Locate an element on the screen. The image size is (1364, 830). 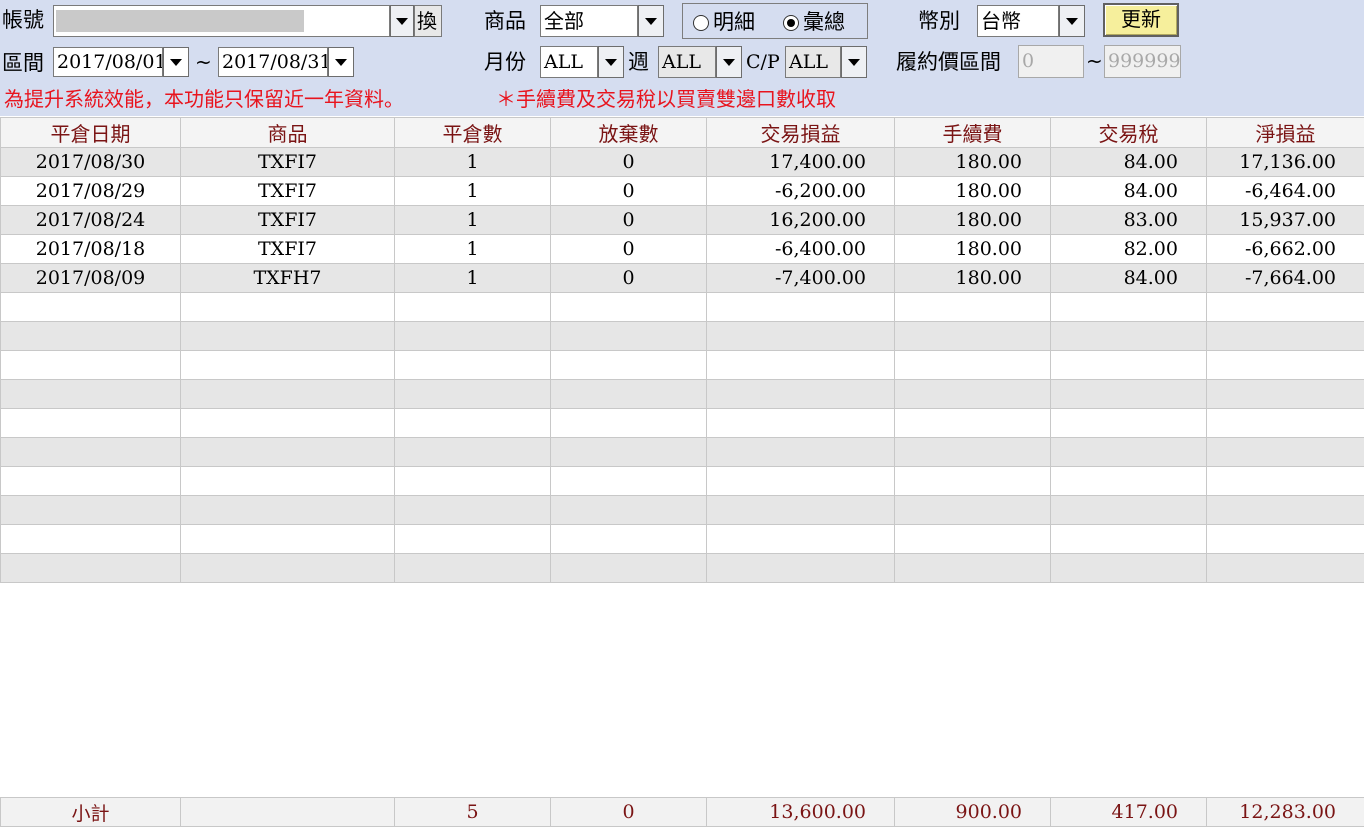
account-masked-value is located at coordinates (180, 21).